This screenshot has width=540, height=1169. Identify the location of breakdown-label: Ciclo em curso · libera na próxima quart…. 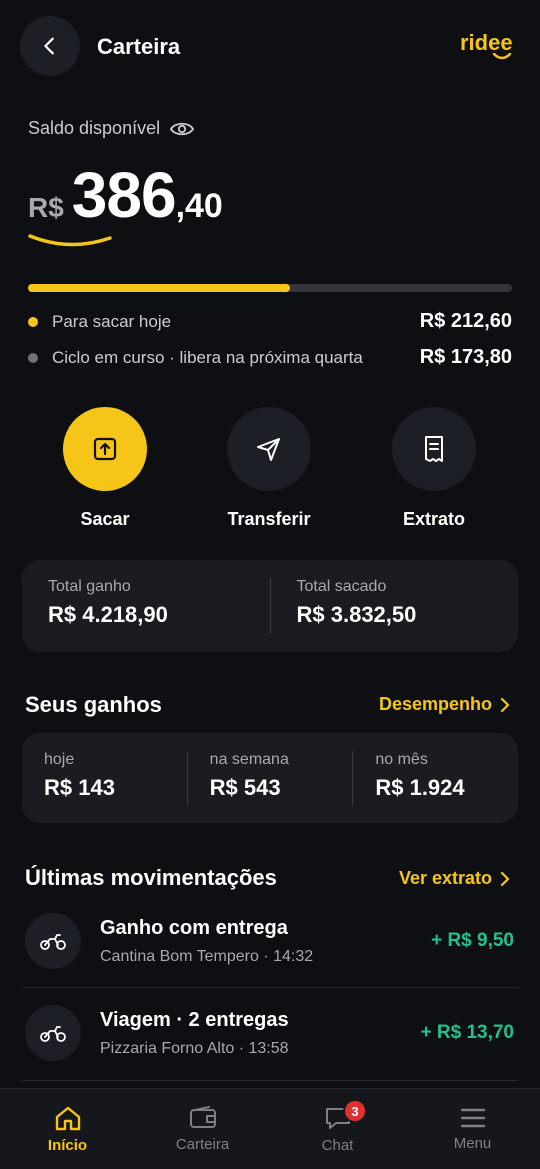
(207, 357).